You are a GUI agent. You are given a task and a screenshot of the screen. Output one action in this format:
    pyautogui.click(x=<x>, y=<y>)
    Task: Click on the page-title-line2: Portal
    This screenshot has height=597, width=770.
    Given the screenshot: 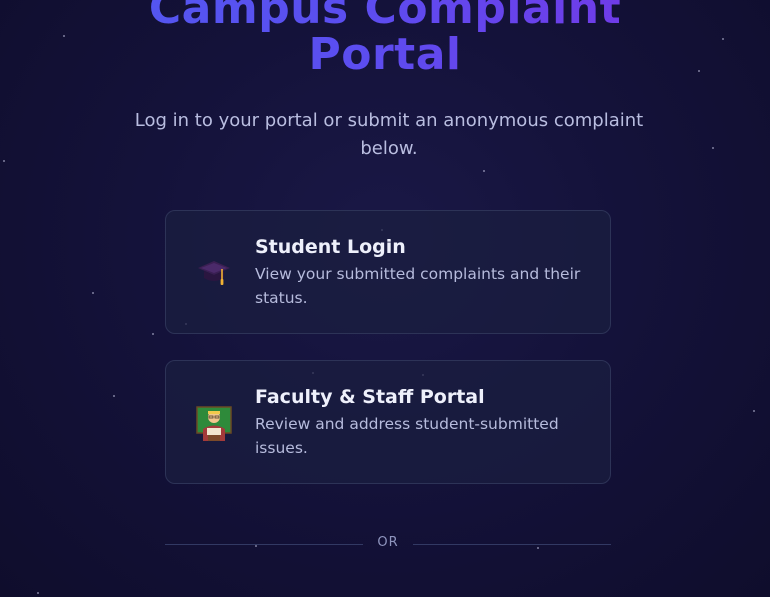 What is the action you would take?
    pyautogui.click(x=385, y=54)
    